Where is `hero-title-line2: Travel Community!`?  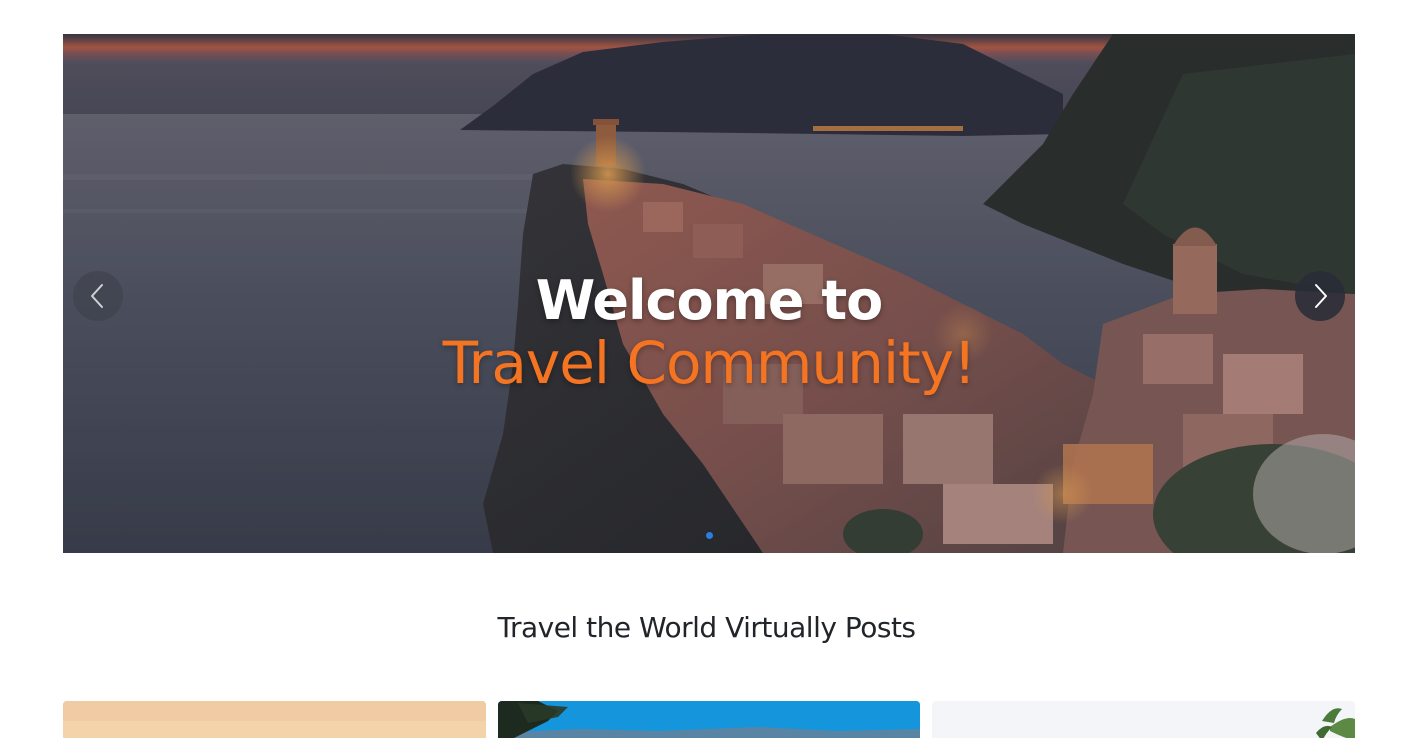
hero-title-line2: Travel Community! is located at coordinates (709, 363).